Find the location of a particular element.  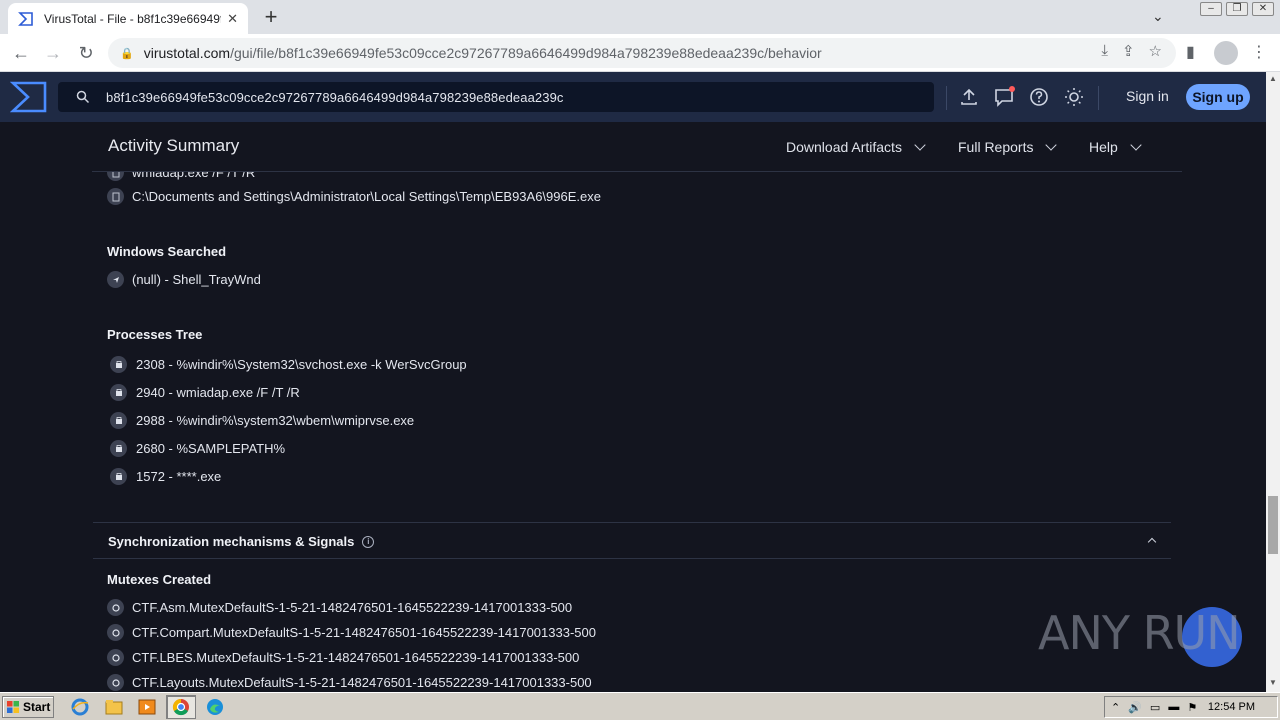

network-icon: ▭ is located at coordinates (1155, 707).